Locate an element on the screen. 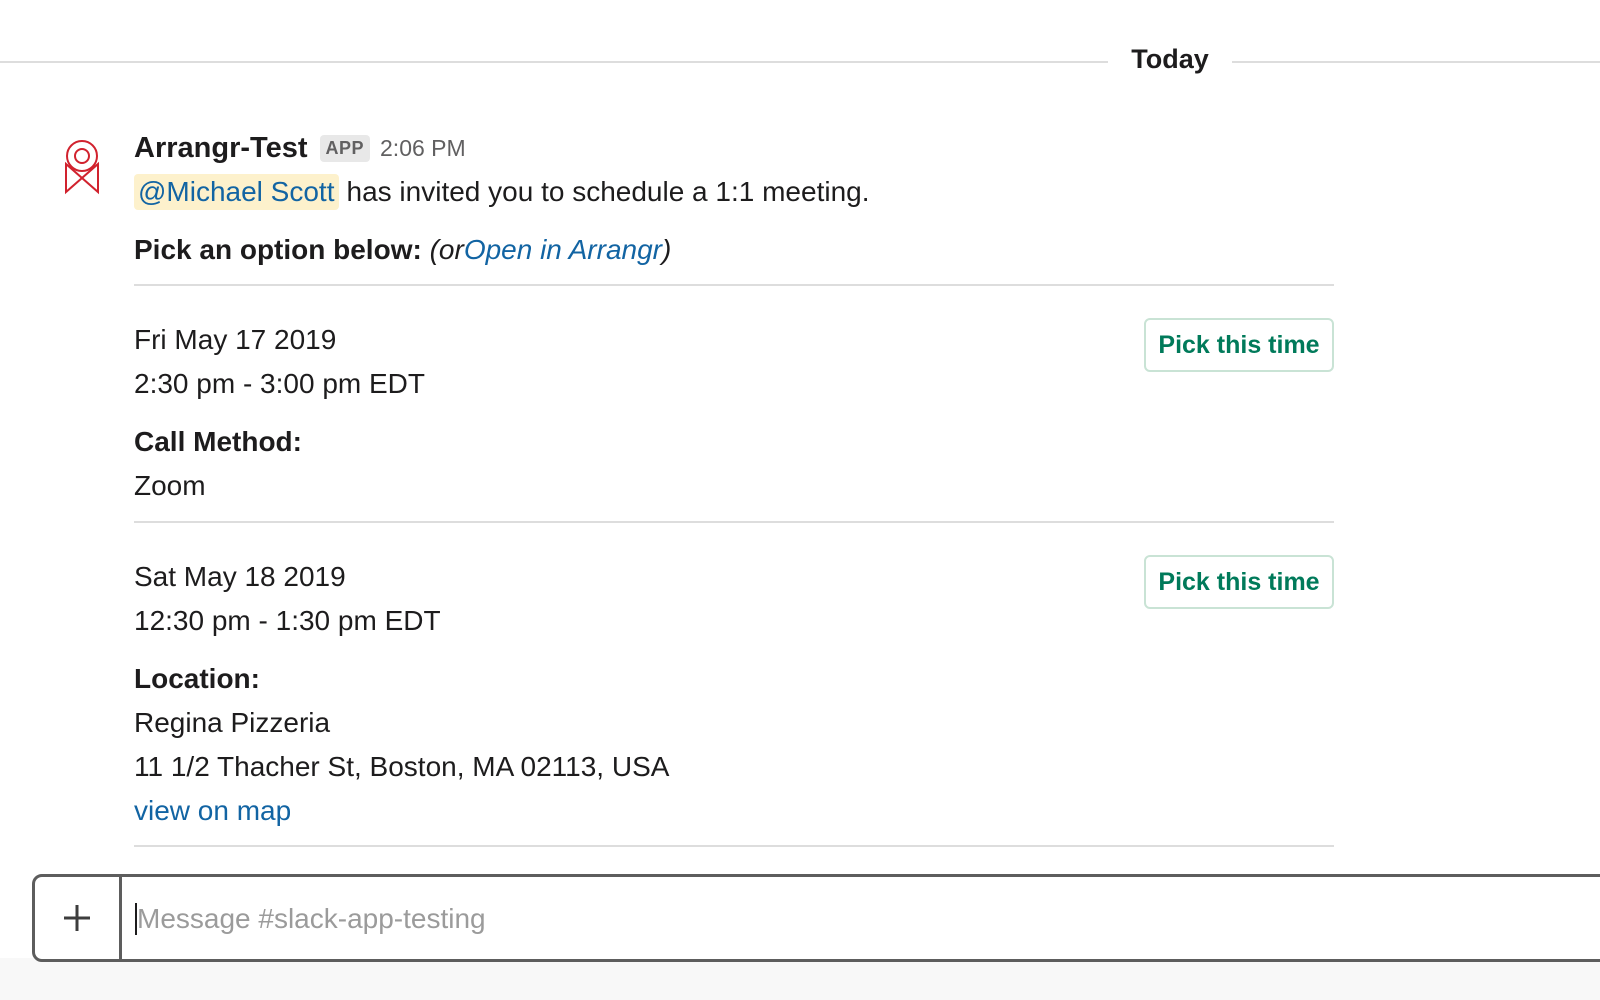 The width and height of the screenshot is (1600, 1000). message-composer is located at coordinates (816, 918).